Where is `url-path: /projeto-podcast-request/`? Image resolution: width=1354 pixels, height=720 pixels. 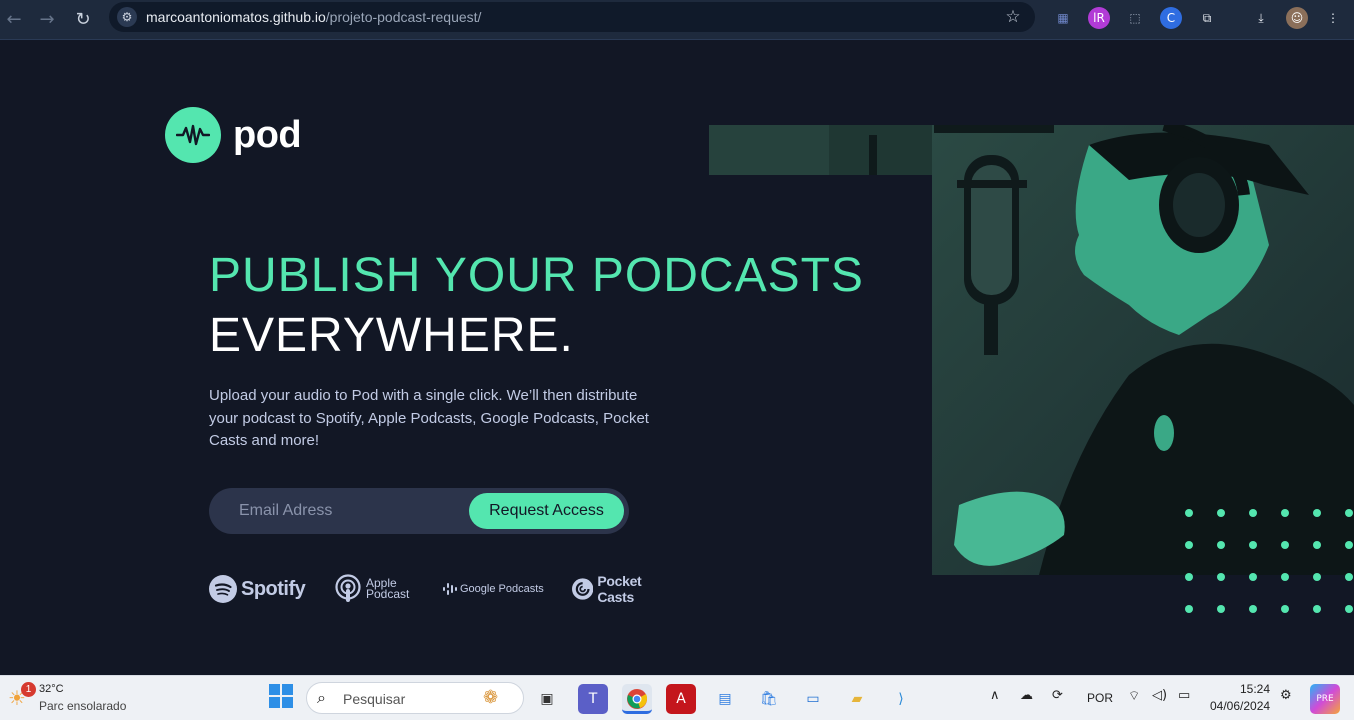
url-path: /projeto-podcast-request/ is located at coordinates (403, 17).